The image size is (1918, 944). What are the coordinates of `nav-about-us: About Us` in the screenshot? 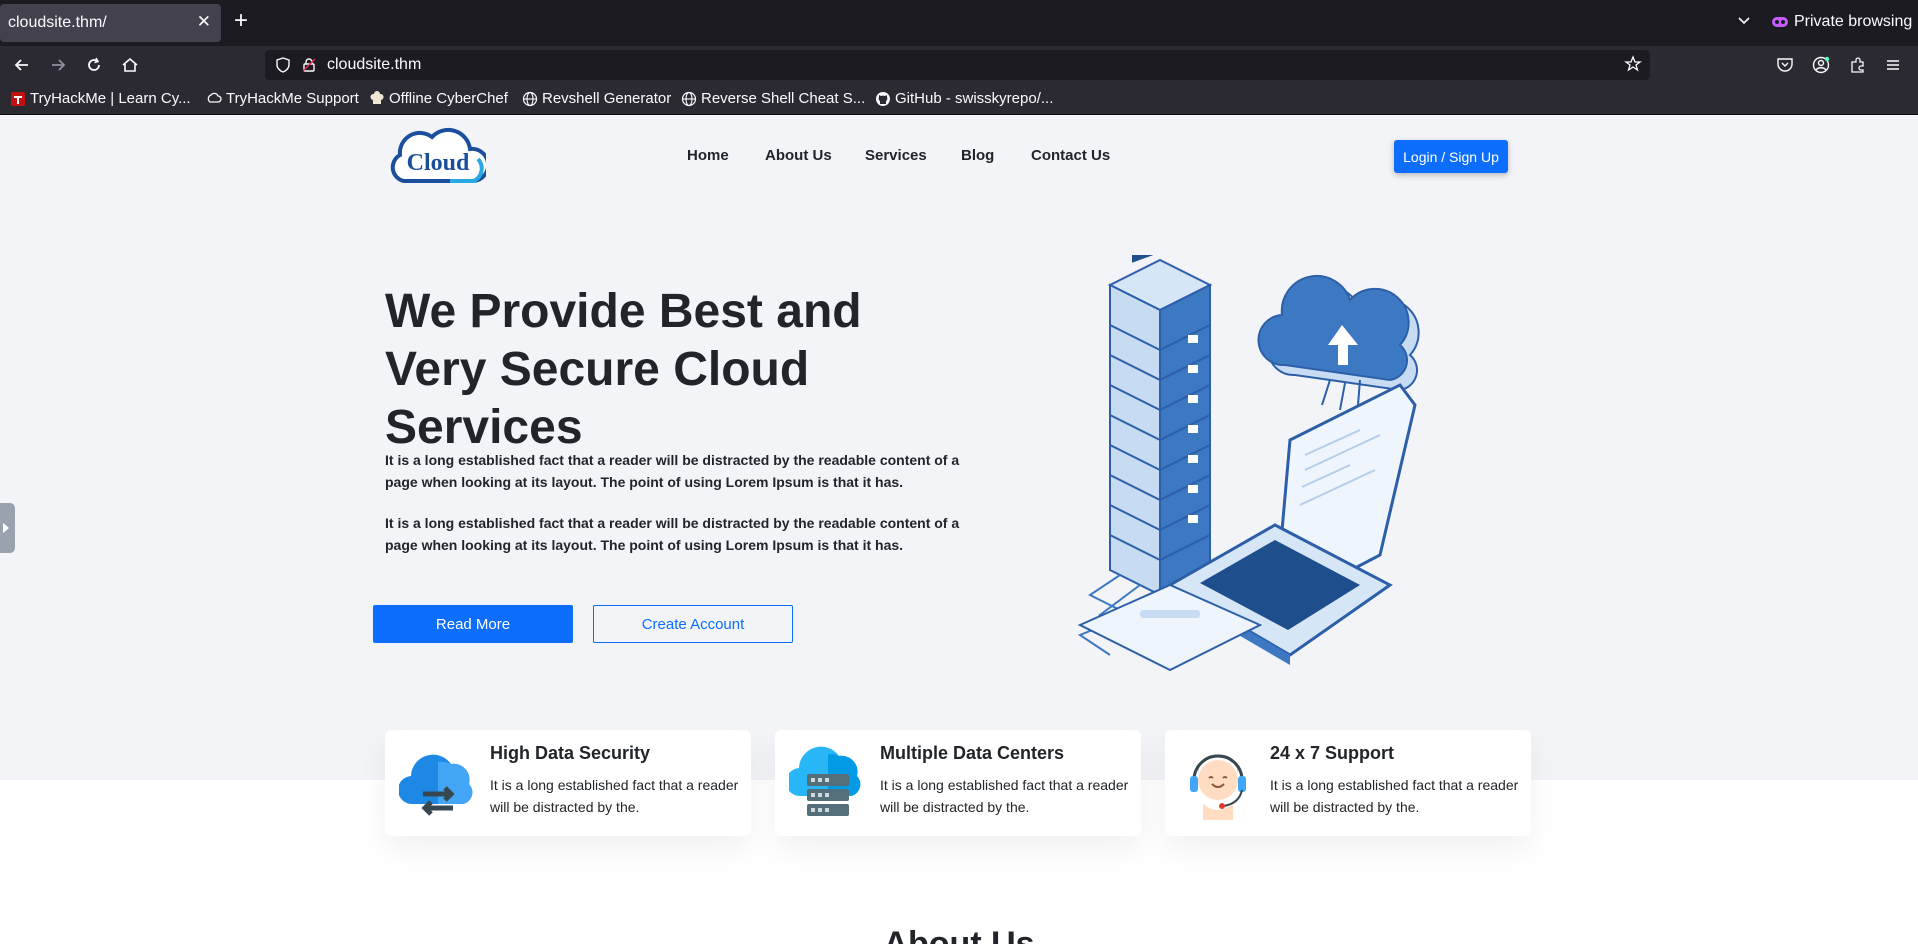 It's located at (798, 155).